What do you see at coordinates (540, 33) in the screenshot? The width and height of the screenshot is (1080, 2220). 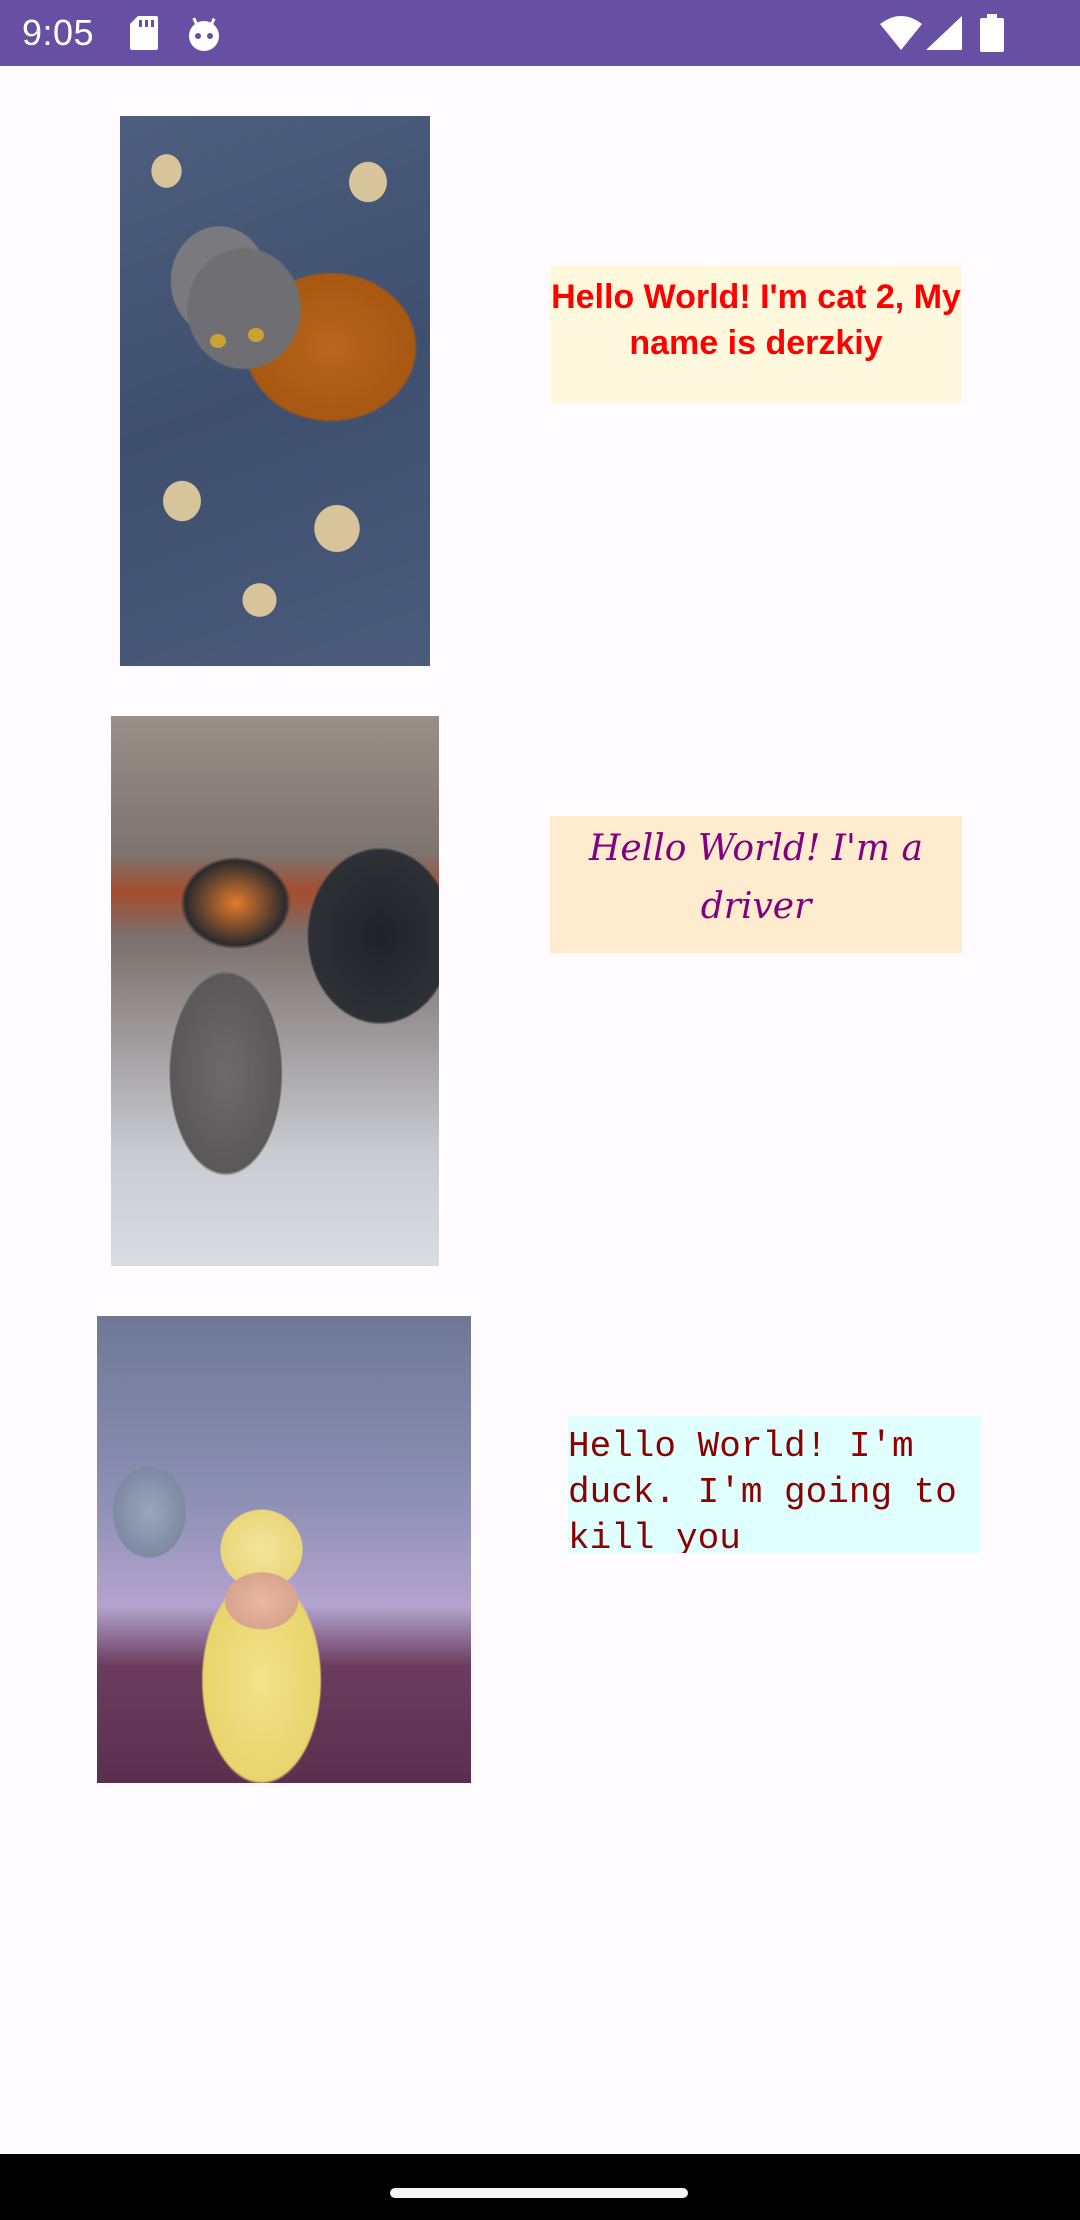 I see `status-bar: 9:05` at bounding box center [540, 33].